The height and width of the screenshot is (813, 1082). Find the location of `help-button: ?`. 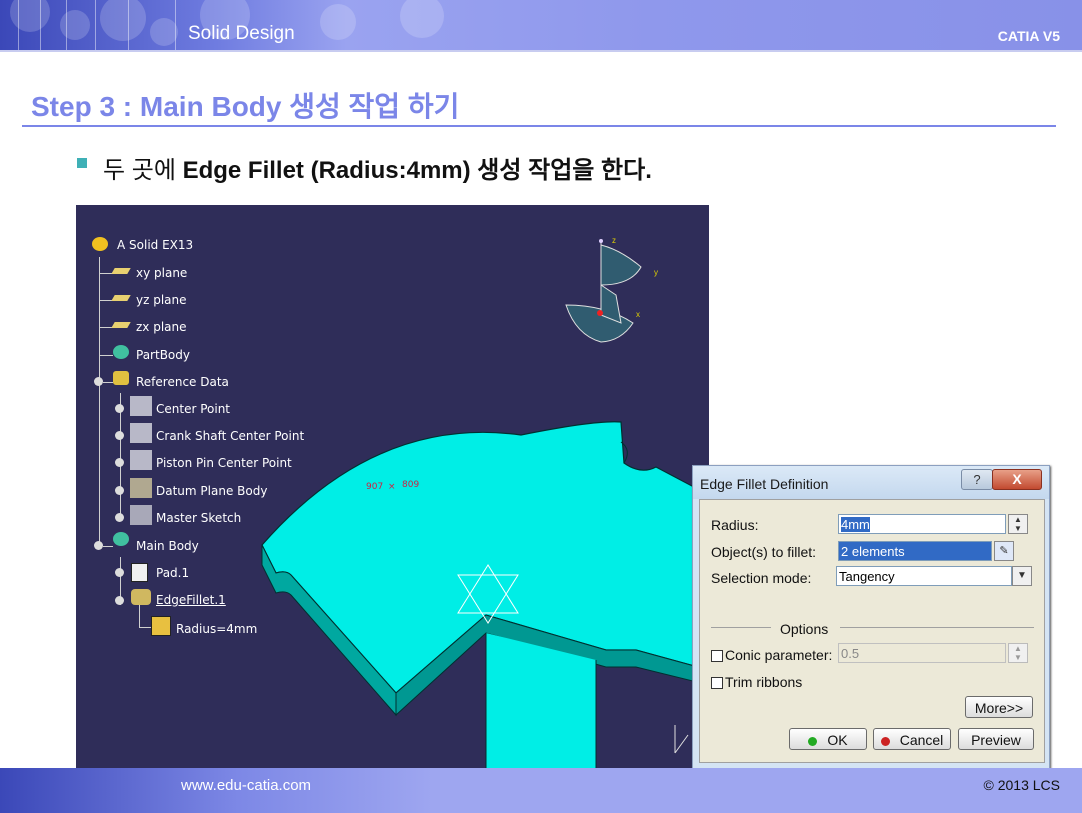

help-button: ? is located at coordinates (977, 479).